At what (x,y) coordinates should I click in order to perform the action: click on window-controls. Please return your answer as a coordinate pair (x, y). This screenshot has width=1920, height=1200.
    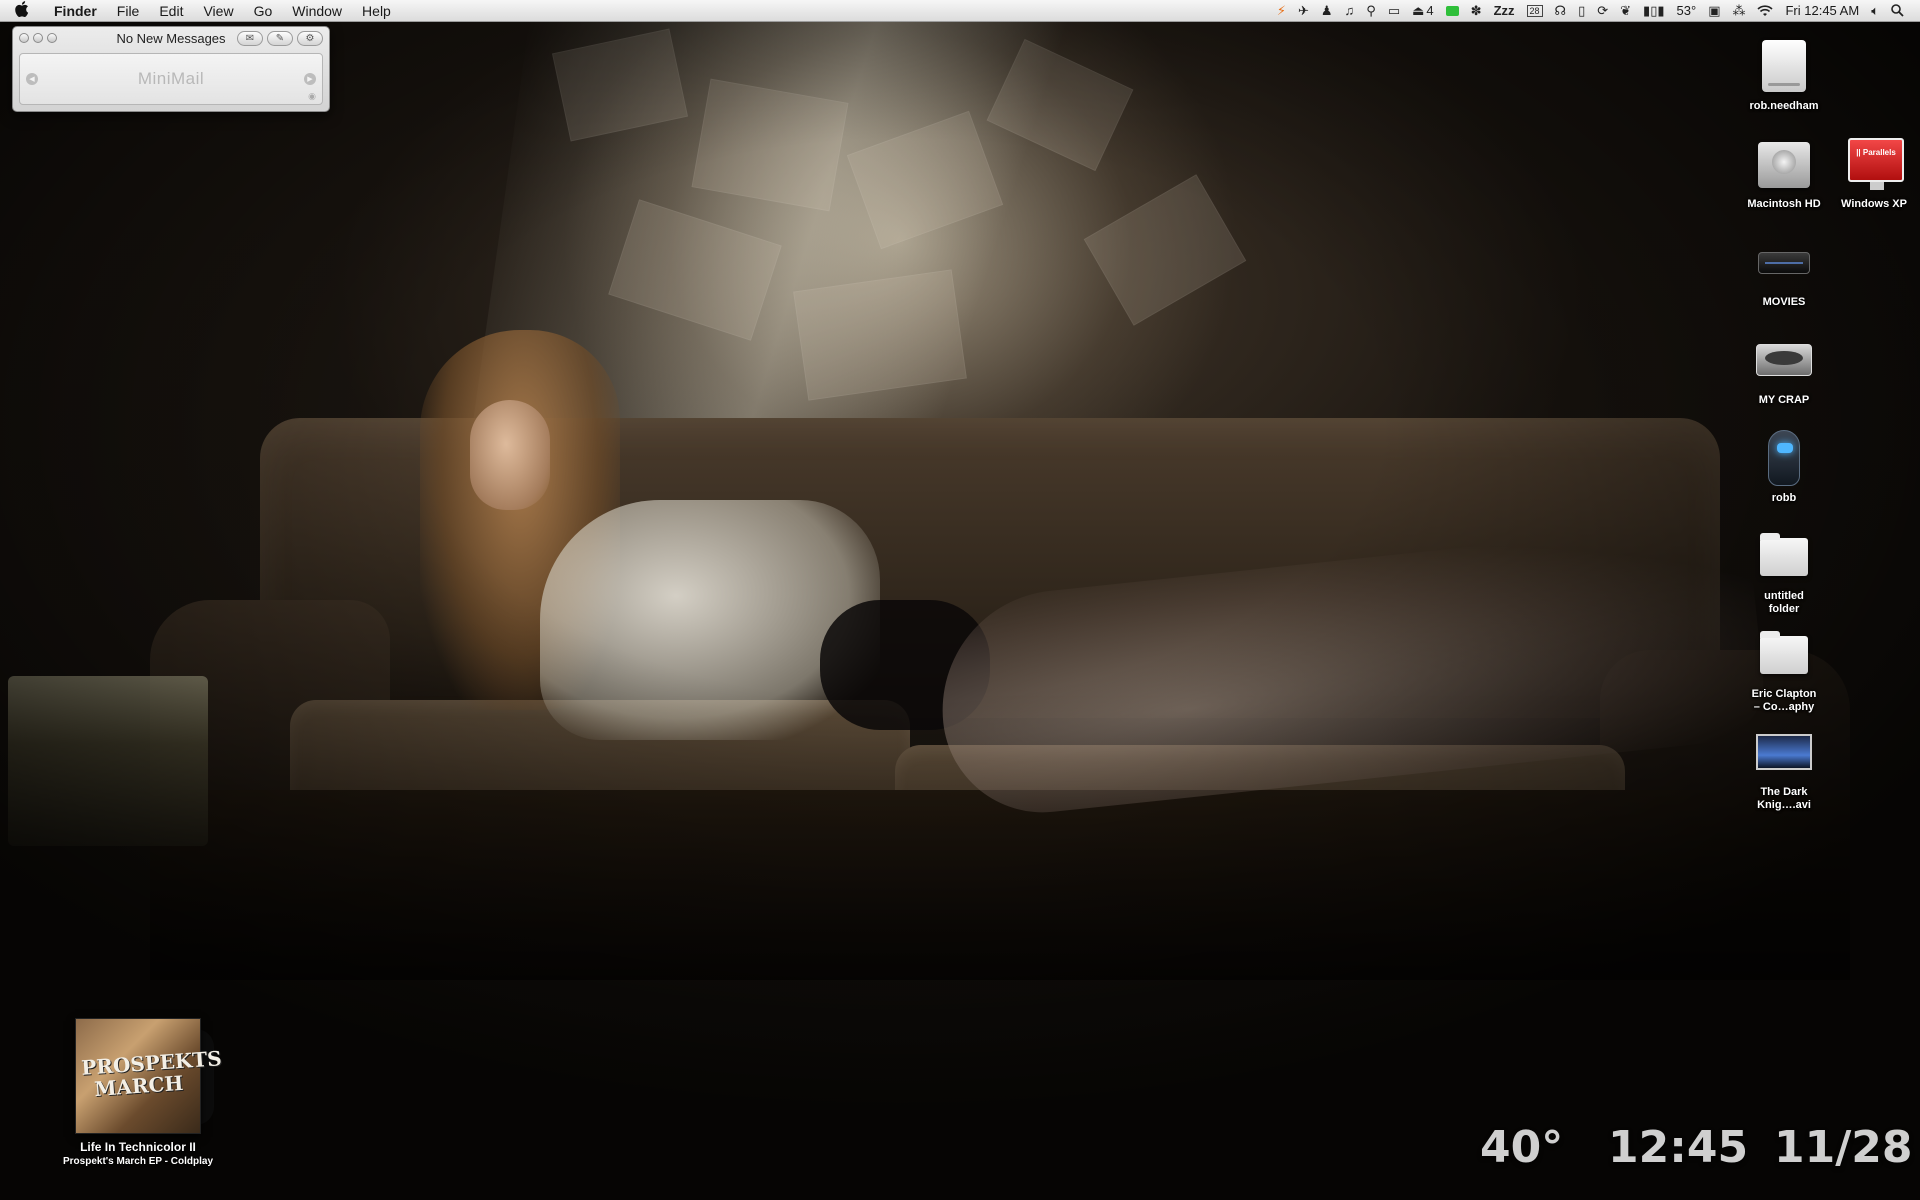
    Looking at the image, I should click on (38, 38).